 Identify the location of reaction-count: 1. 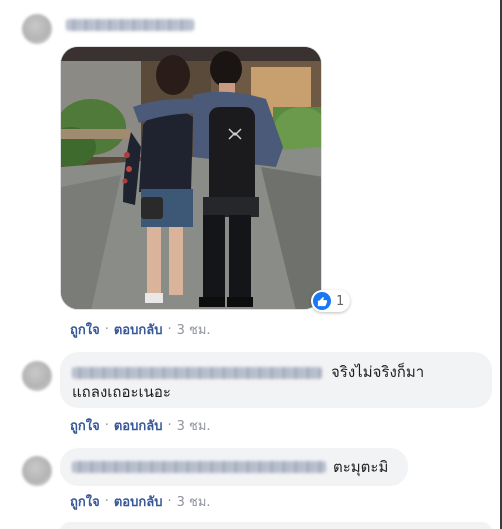
(340, 301).